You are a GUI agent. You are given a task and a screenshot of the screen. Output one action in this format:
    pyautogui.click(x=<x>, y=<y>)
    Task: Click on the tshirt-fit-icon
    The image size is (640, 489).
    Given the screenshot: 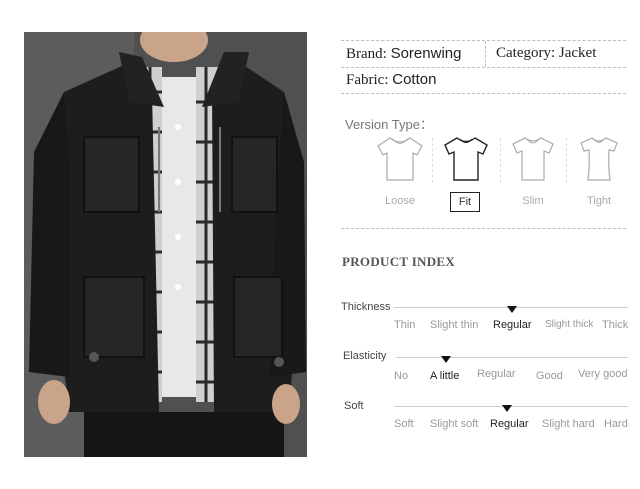 What is the action you would take?
    pyautogui.click(x=466, y=159)
    